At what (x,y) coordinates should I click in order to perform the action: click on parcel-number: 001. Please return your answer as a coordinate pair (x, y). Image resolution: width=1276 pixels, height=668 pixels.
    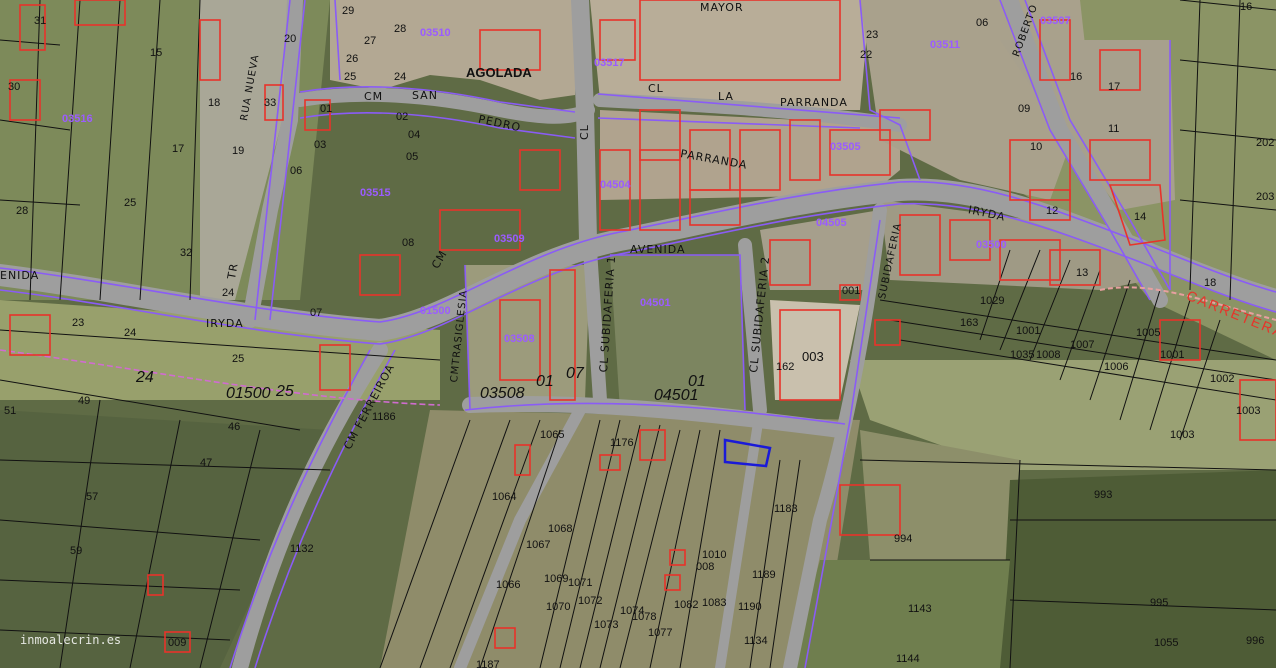
    Looking at the image, I should click on (851, 291).